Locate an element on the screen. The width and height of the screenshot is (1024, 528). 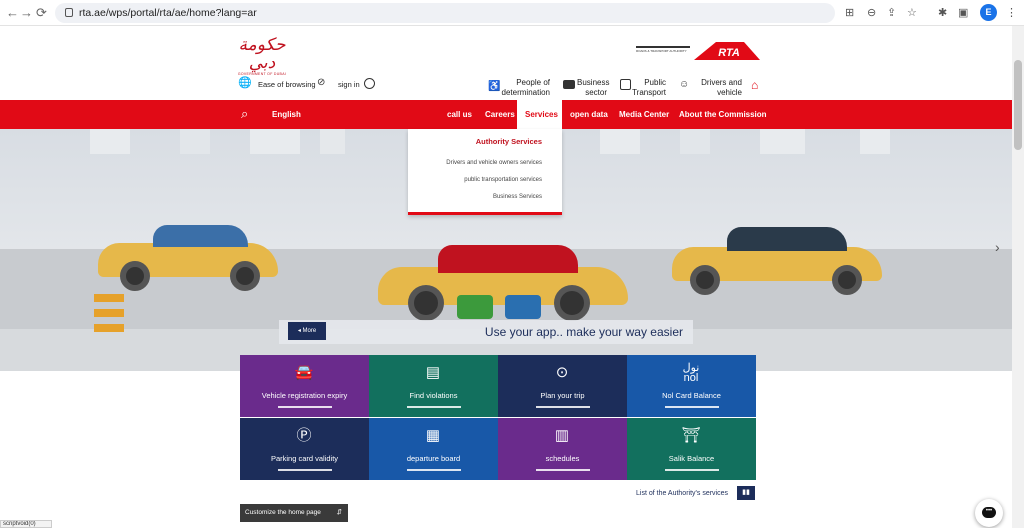
gov-logo-english: GOVERNMENT OF DUBAI is located at coordinates (262, 74).